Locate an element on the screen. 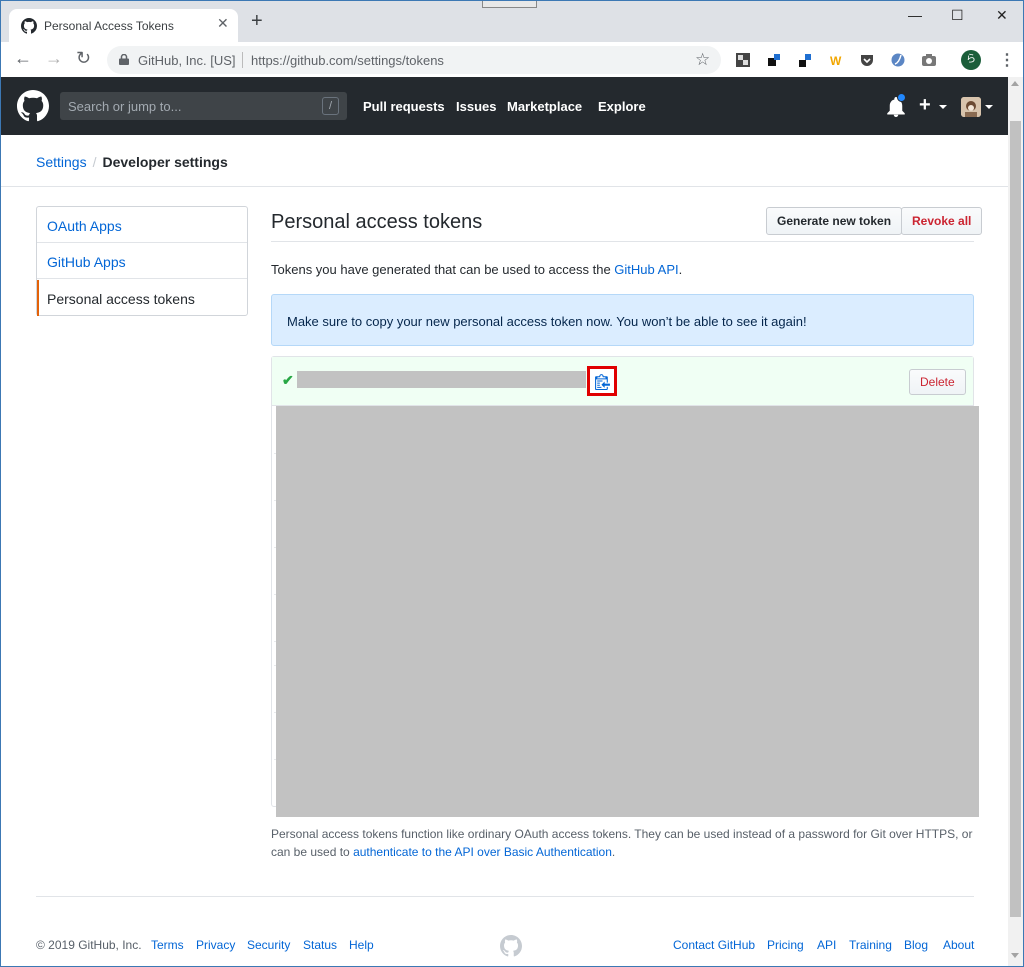 The height and width of the screenshot is (967, 1024). breadcrumb-current: Developer settings is located at coordinates (165, 162).